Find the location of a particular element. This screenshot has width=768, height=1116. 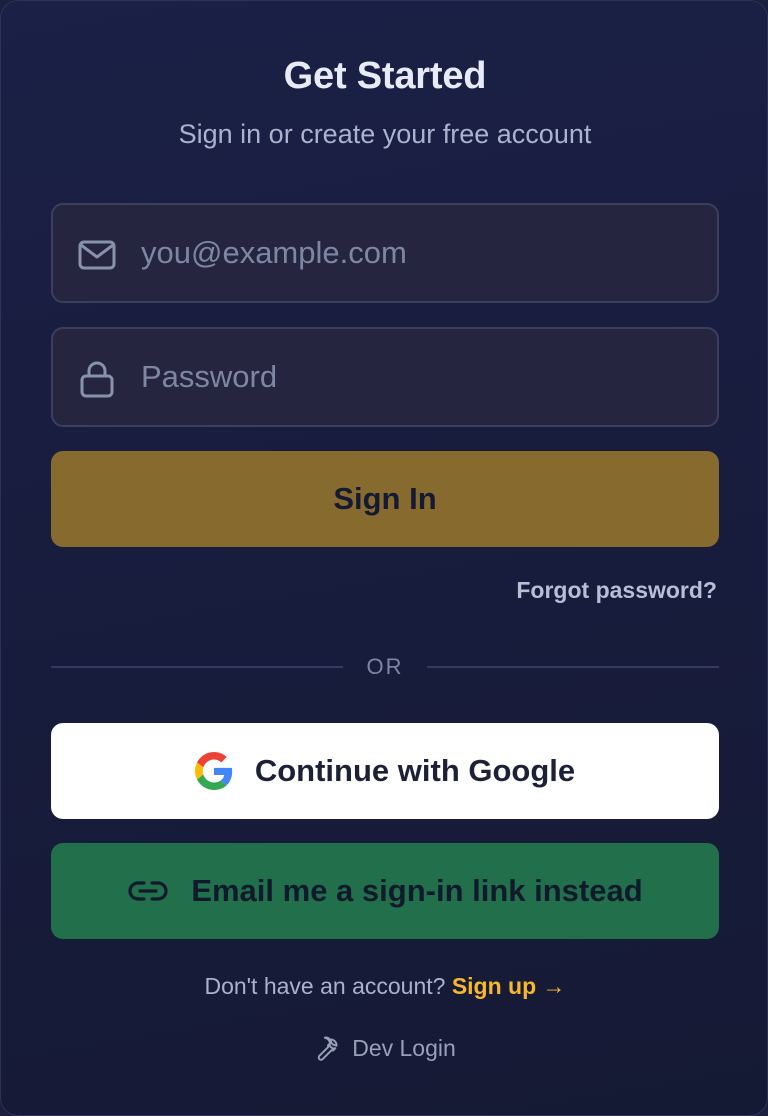

wrench-icon is located at coordinates (327, 1049).